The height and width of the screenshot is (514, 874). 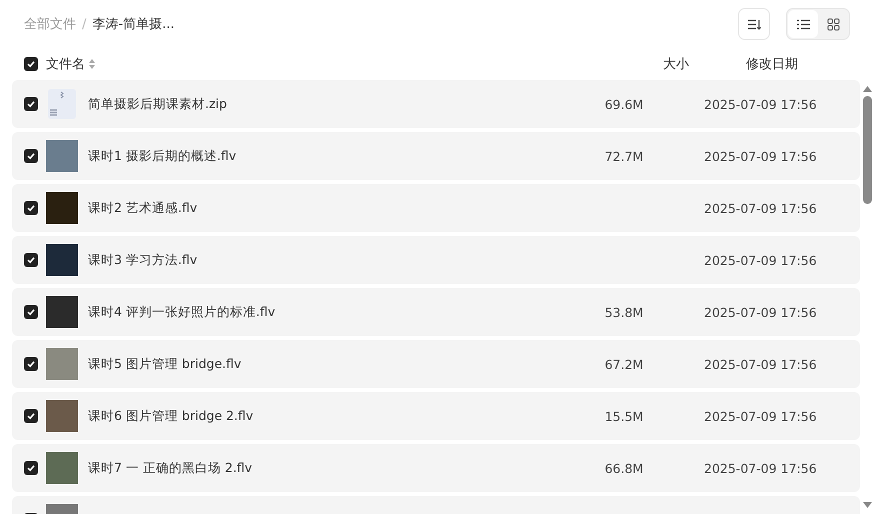 I want to click on sort-icon, so click(x=754, y=24).